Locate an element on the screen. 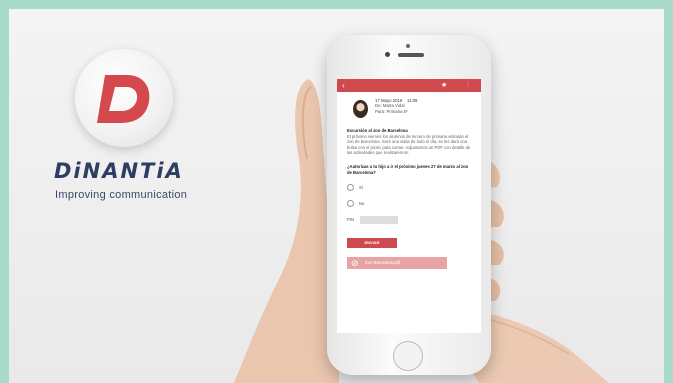  pin-input is located at coordinates (378, 220).